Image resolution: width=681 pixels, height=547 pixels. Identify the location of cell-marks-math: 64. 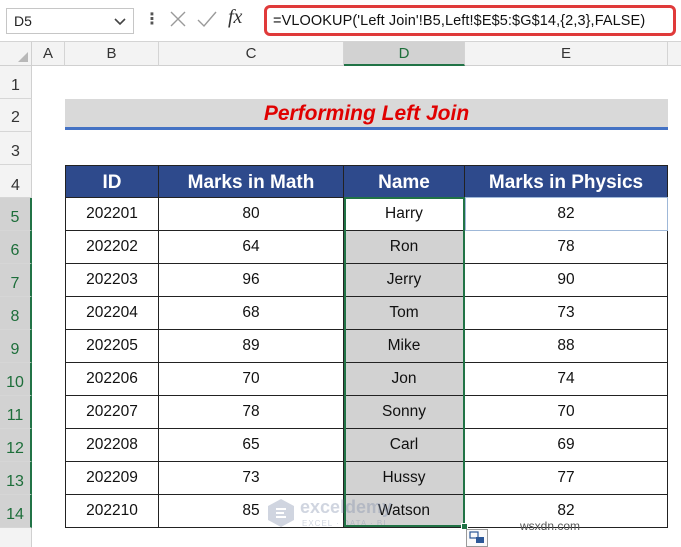
(251, 247).